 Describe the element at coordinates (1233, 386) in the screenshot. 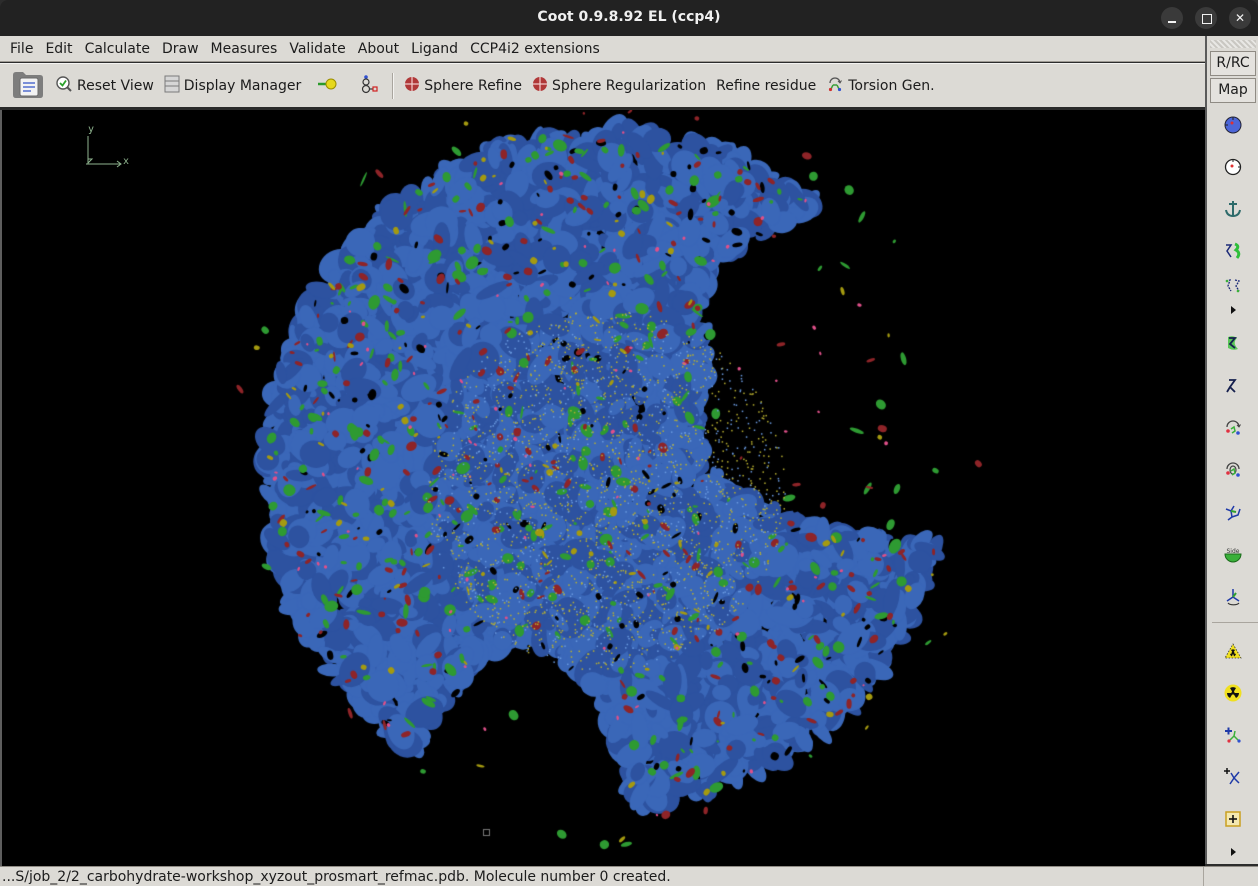

I see `add-alt-conf-icon` at that location.